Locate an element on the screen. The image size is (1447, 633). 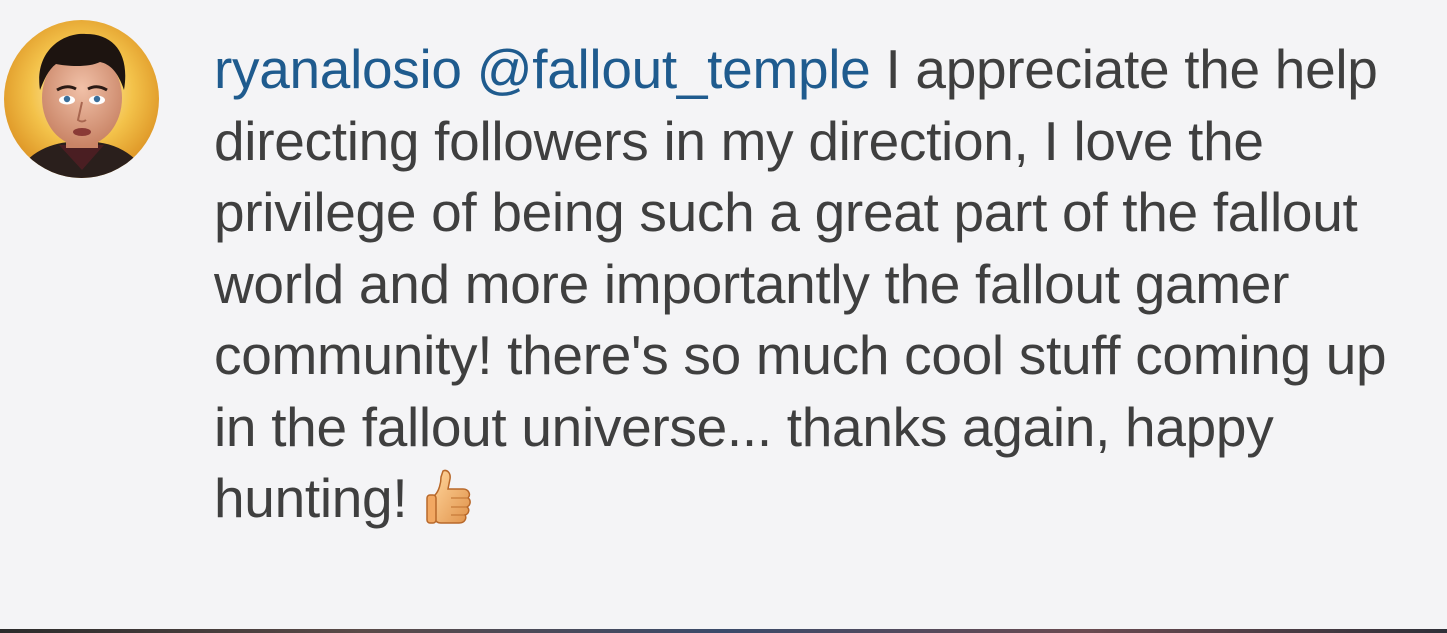
avatar-image is located at coordinates (81, 99).